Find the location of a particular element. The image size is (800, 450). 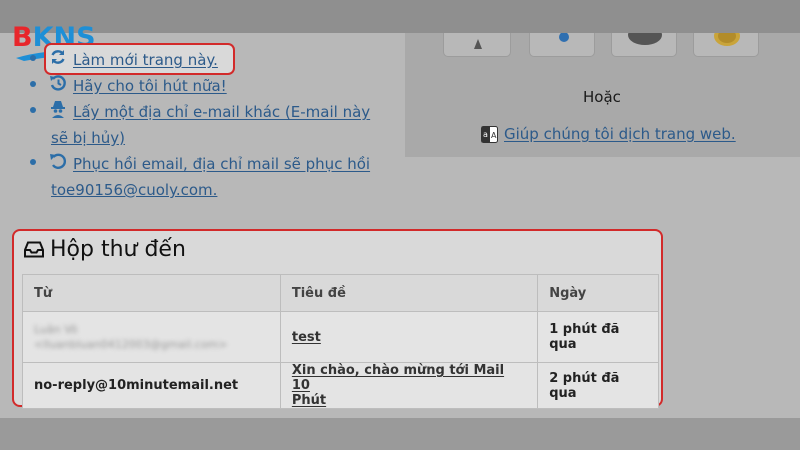

table-header-row: Từ Tiêu đề Ngày is located at coordinates (340, 293).